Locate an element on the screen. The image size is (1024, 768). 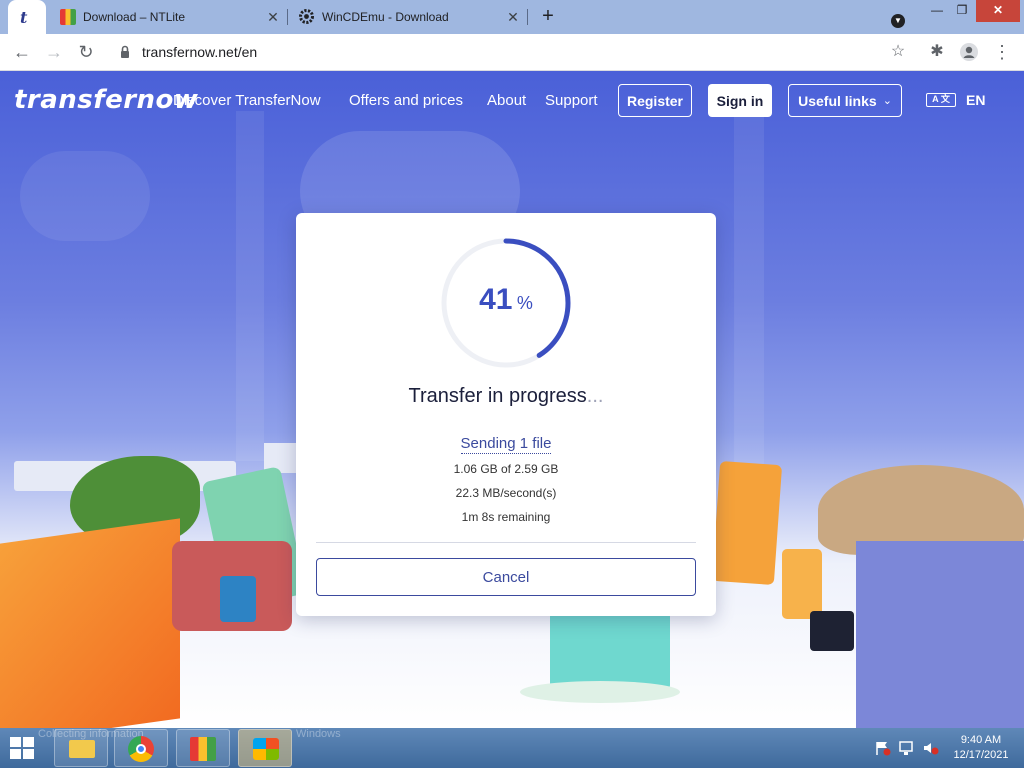
orange-book-character is located at coordinates (90, 623).